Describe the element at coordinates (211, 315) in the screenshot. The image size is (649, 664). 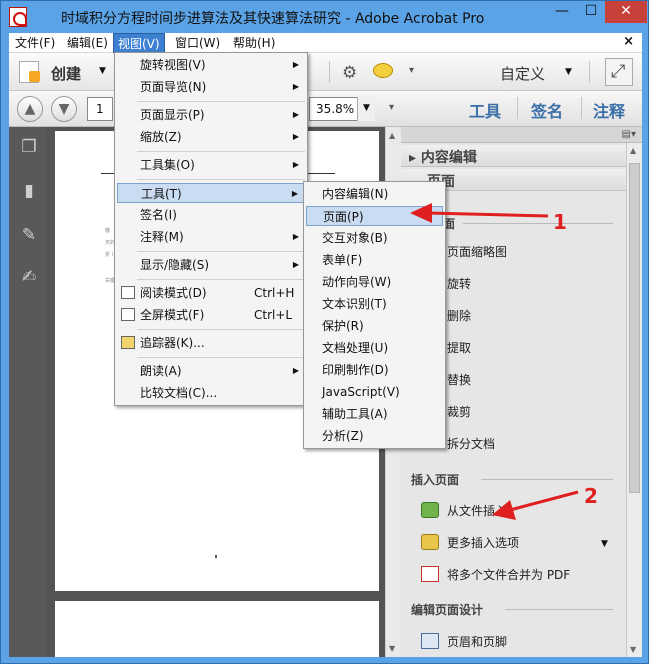
I see `view-menu-full-screen: 全屏模式(F) Ctrl+L` at that location.